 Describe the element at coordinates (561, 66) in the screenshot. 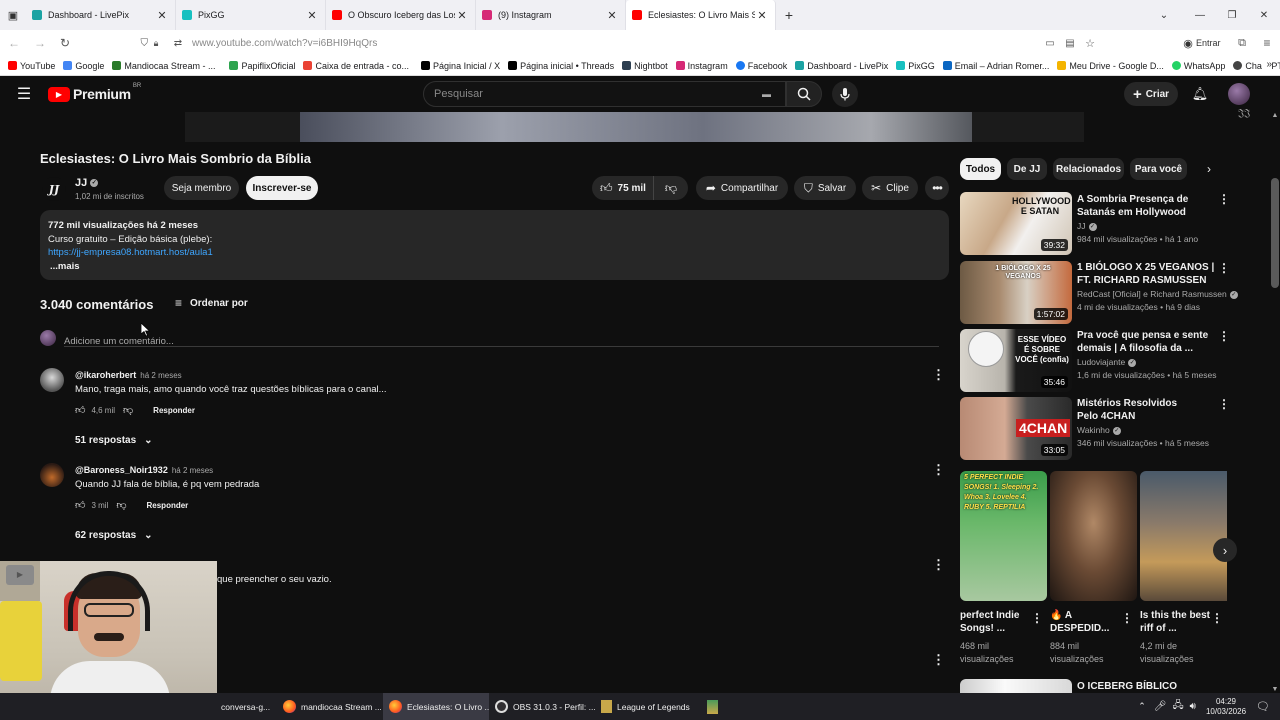

I see `bookmark-threads: Página inicial • Threads` at that location.